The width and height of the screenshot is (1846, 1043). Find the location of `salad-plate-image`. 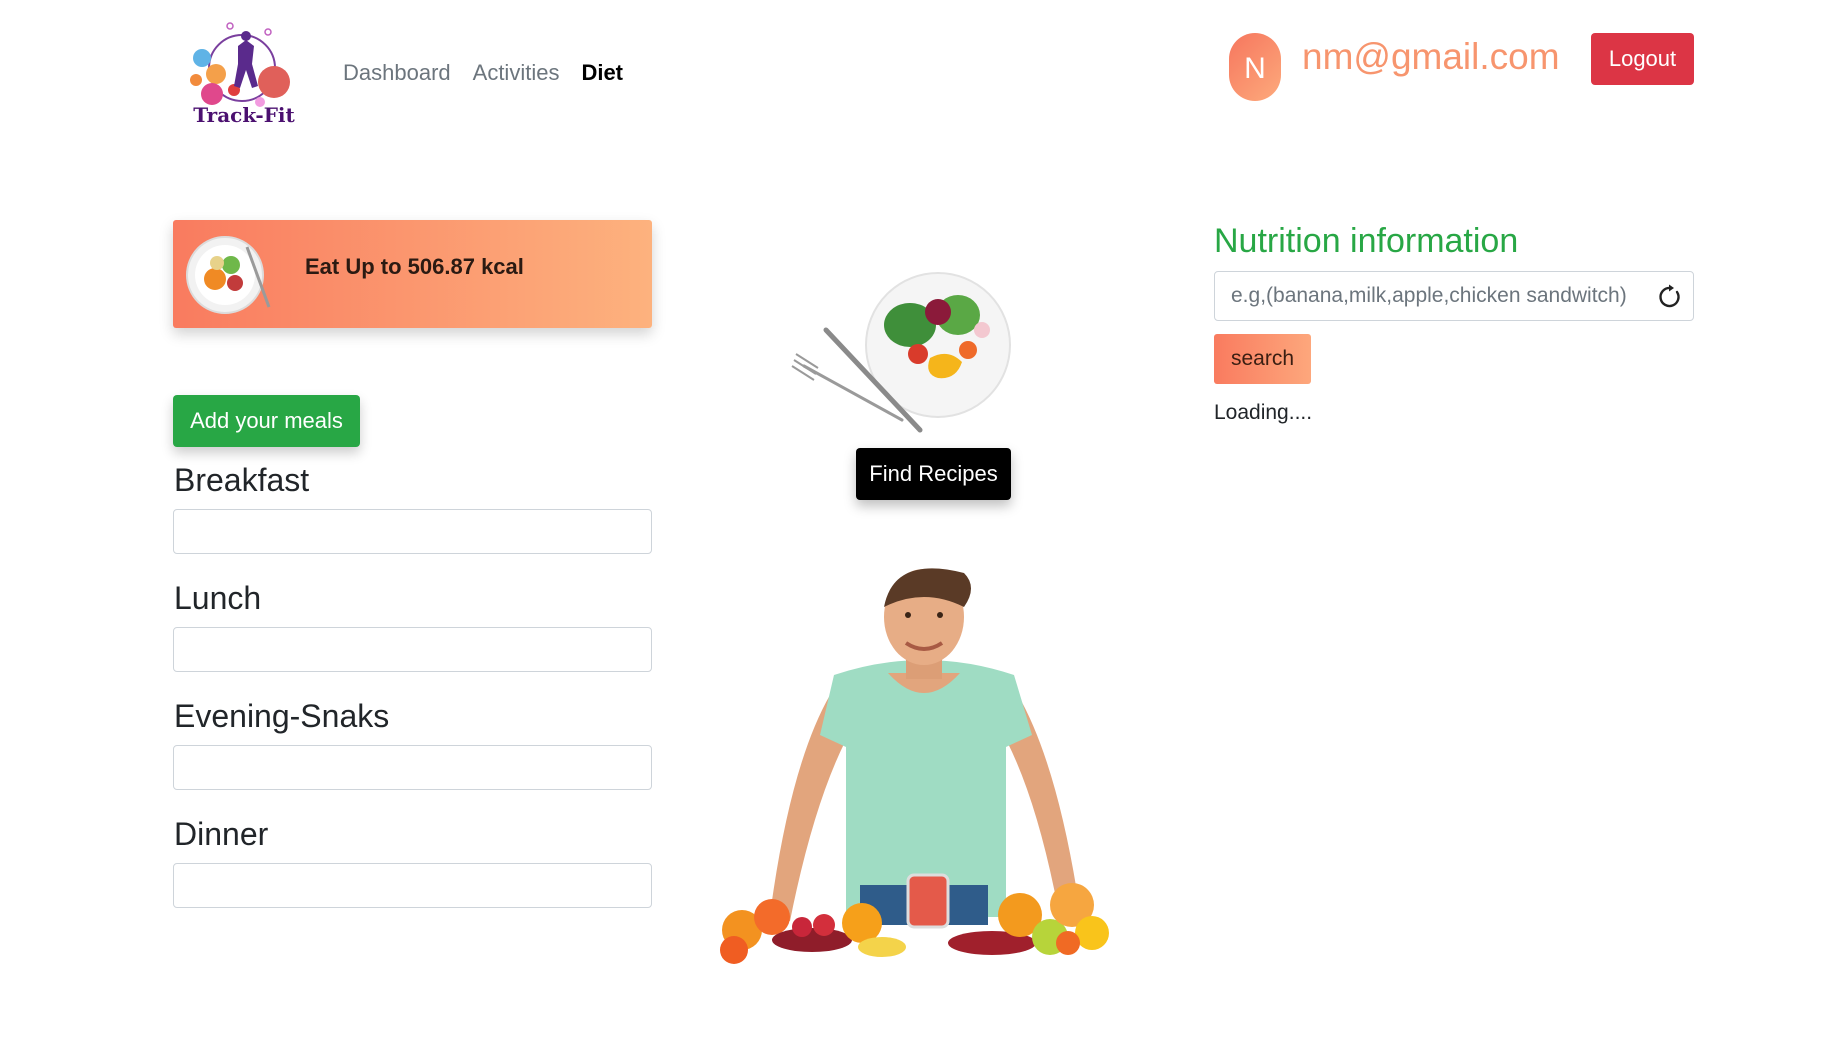

salad-plate-image is located at coordinates (901, 352).